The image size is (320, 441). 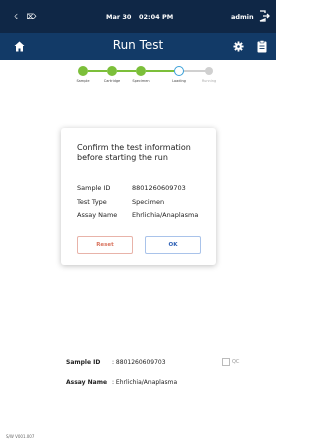 I want to click on sample-id-value: : 8801260609703, so click(x=139, y=362).